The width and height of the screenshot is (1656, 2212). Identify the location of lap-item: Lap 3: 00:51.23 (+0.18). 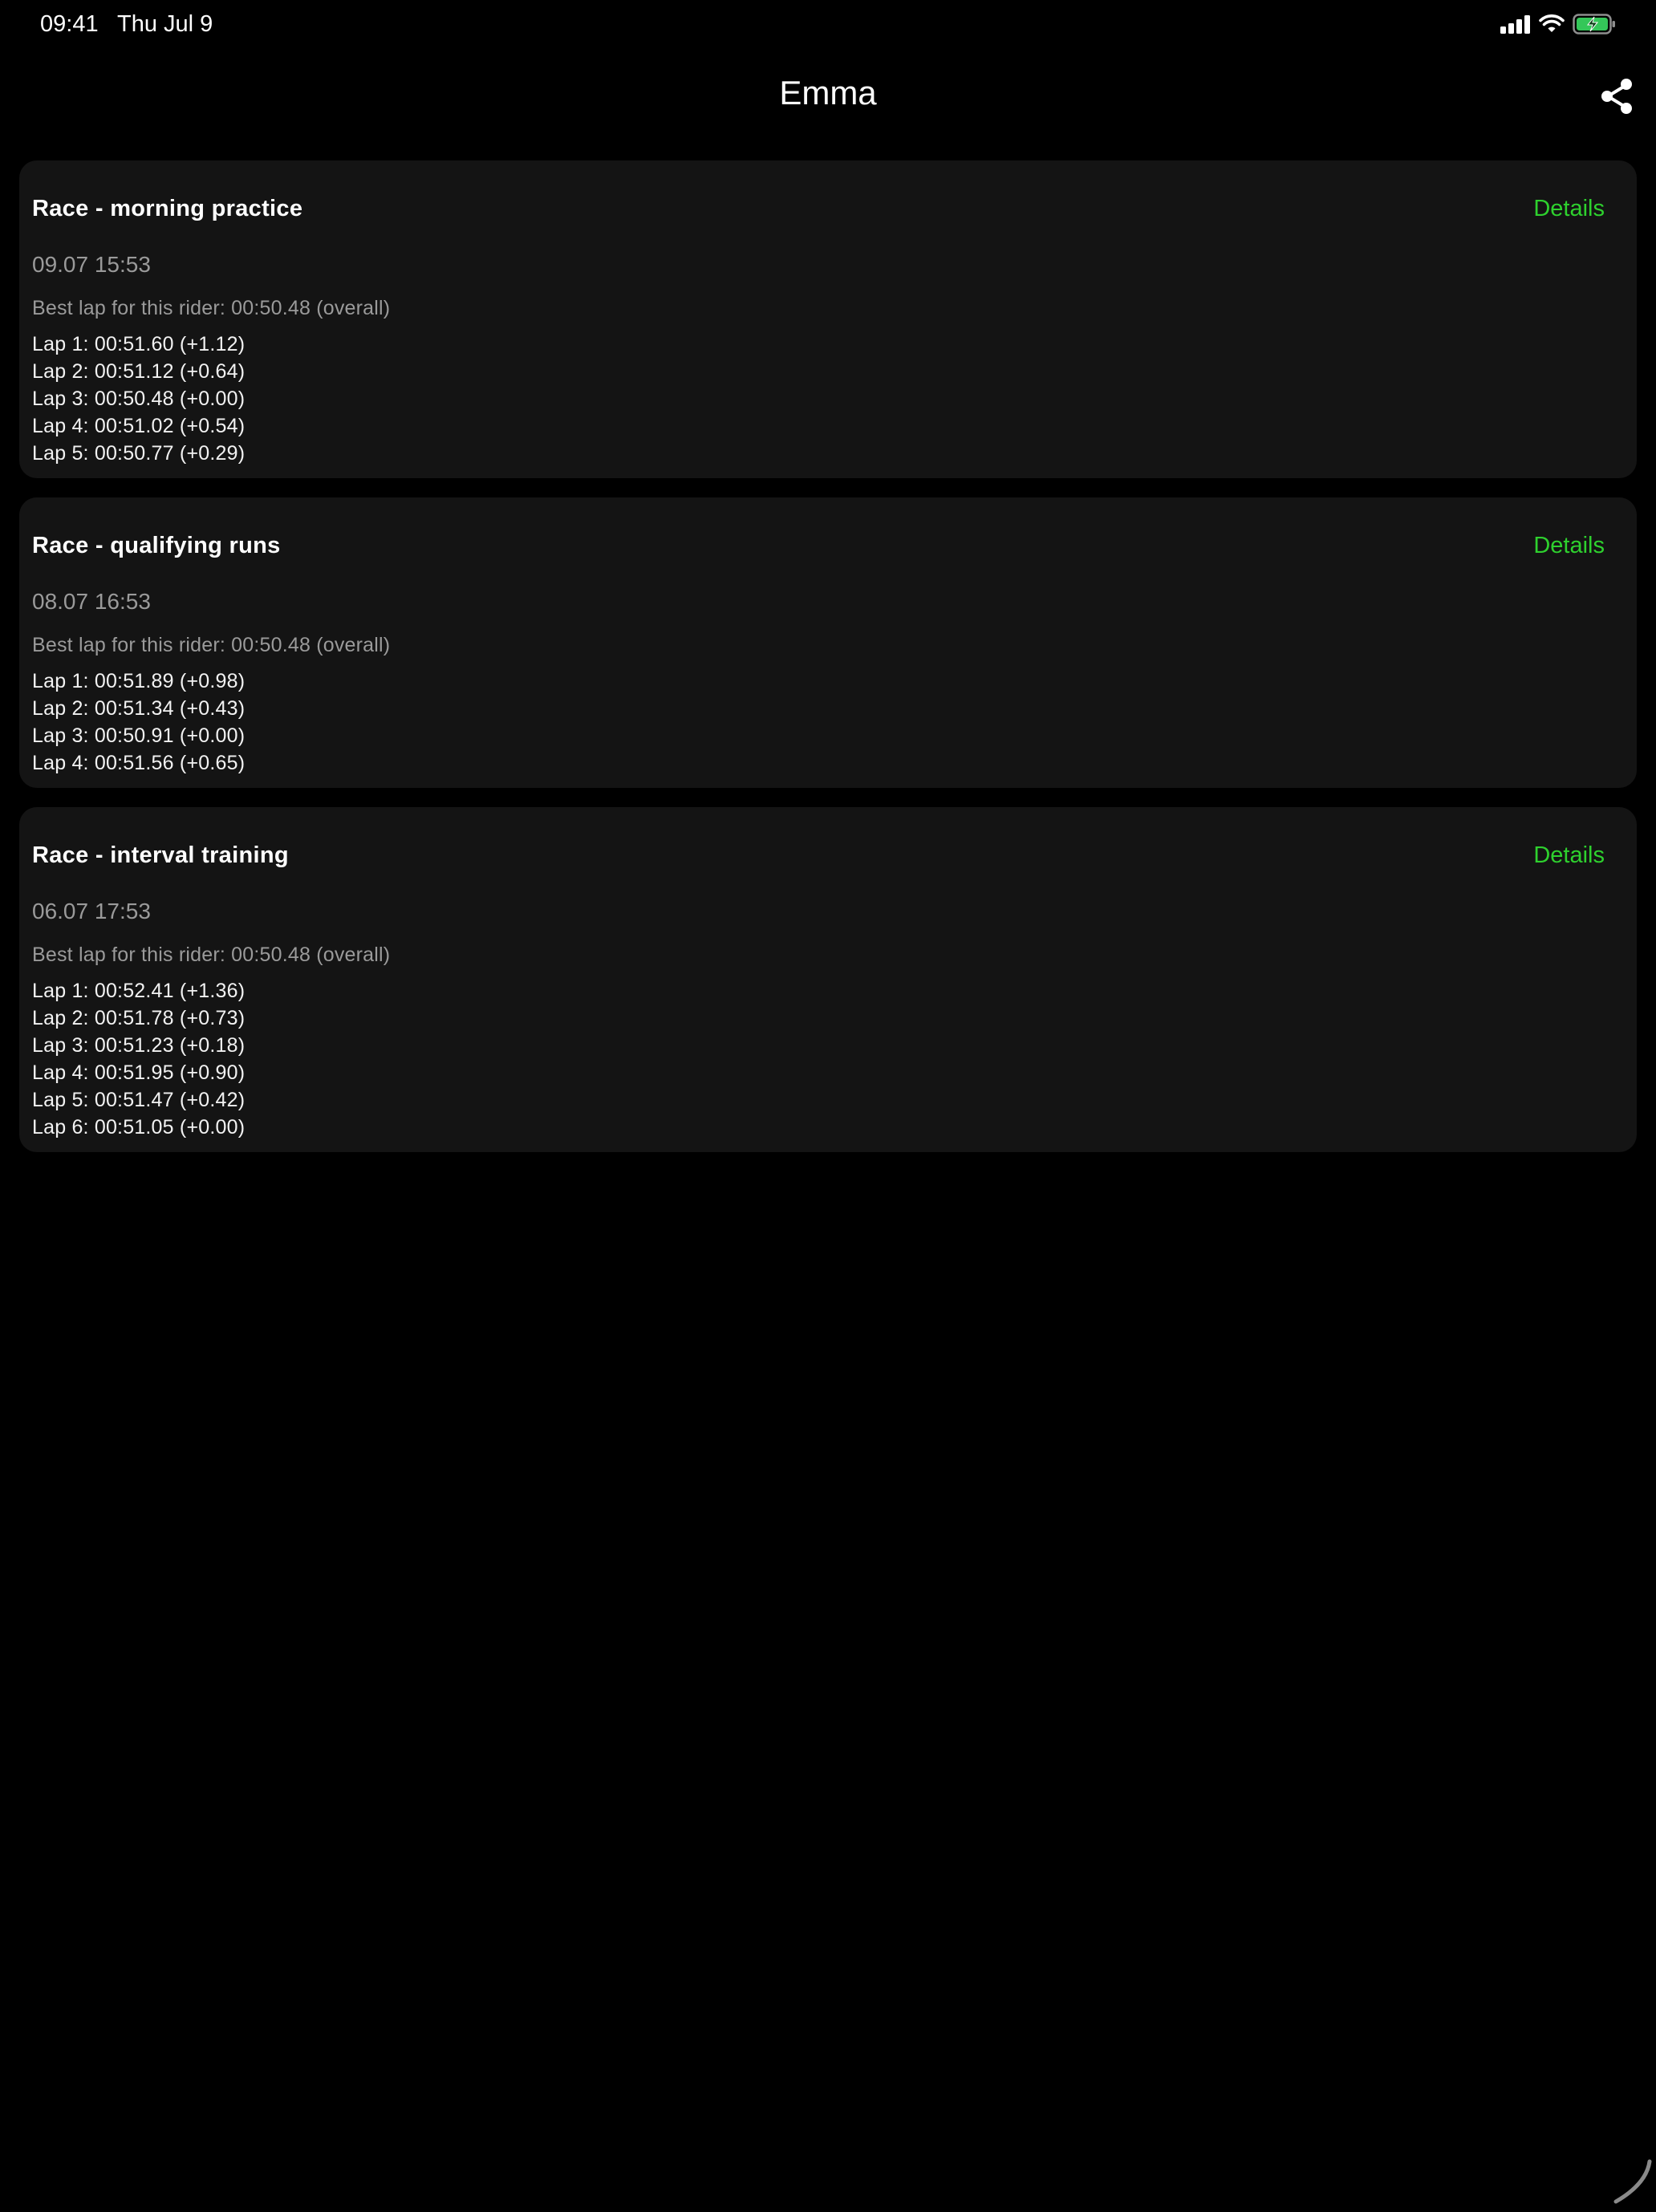
(139, 1045).